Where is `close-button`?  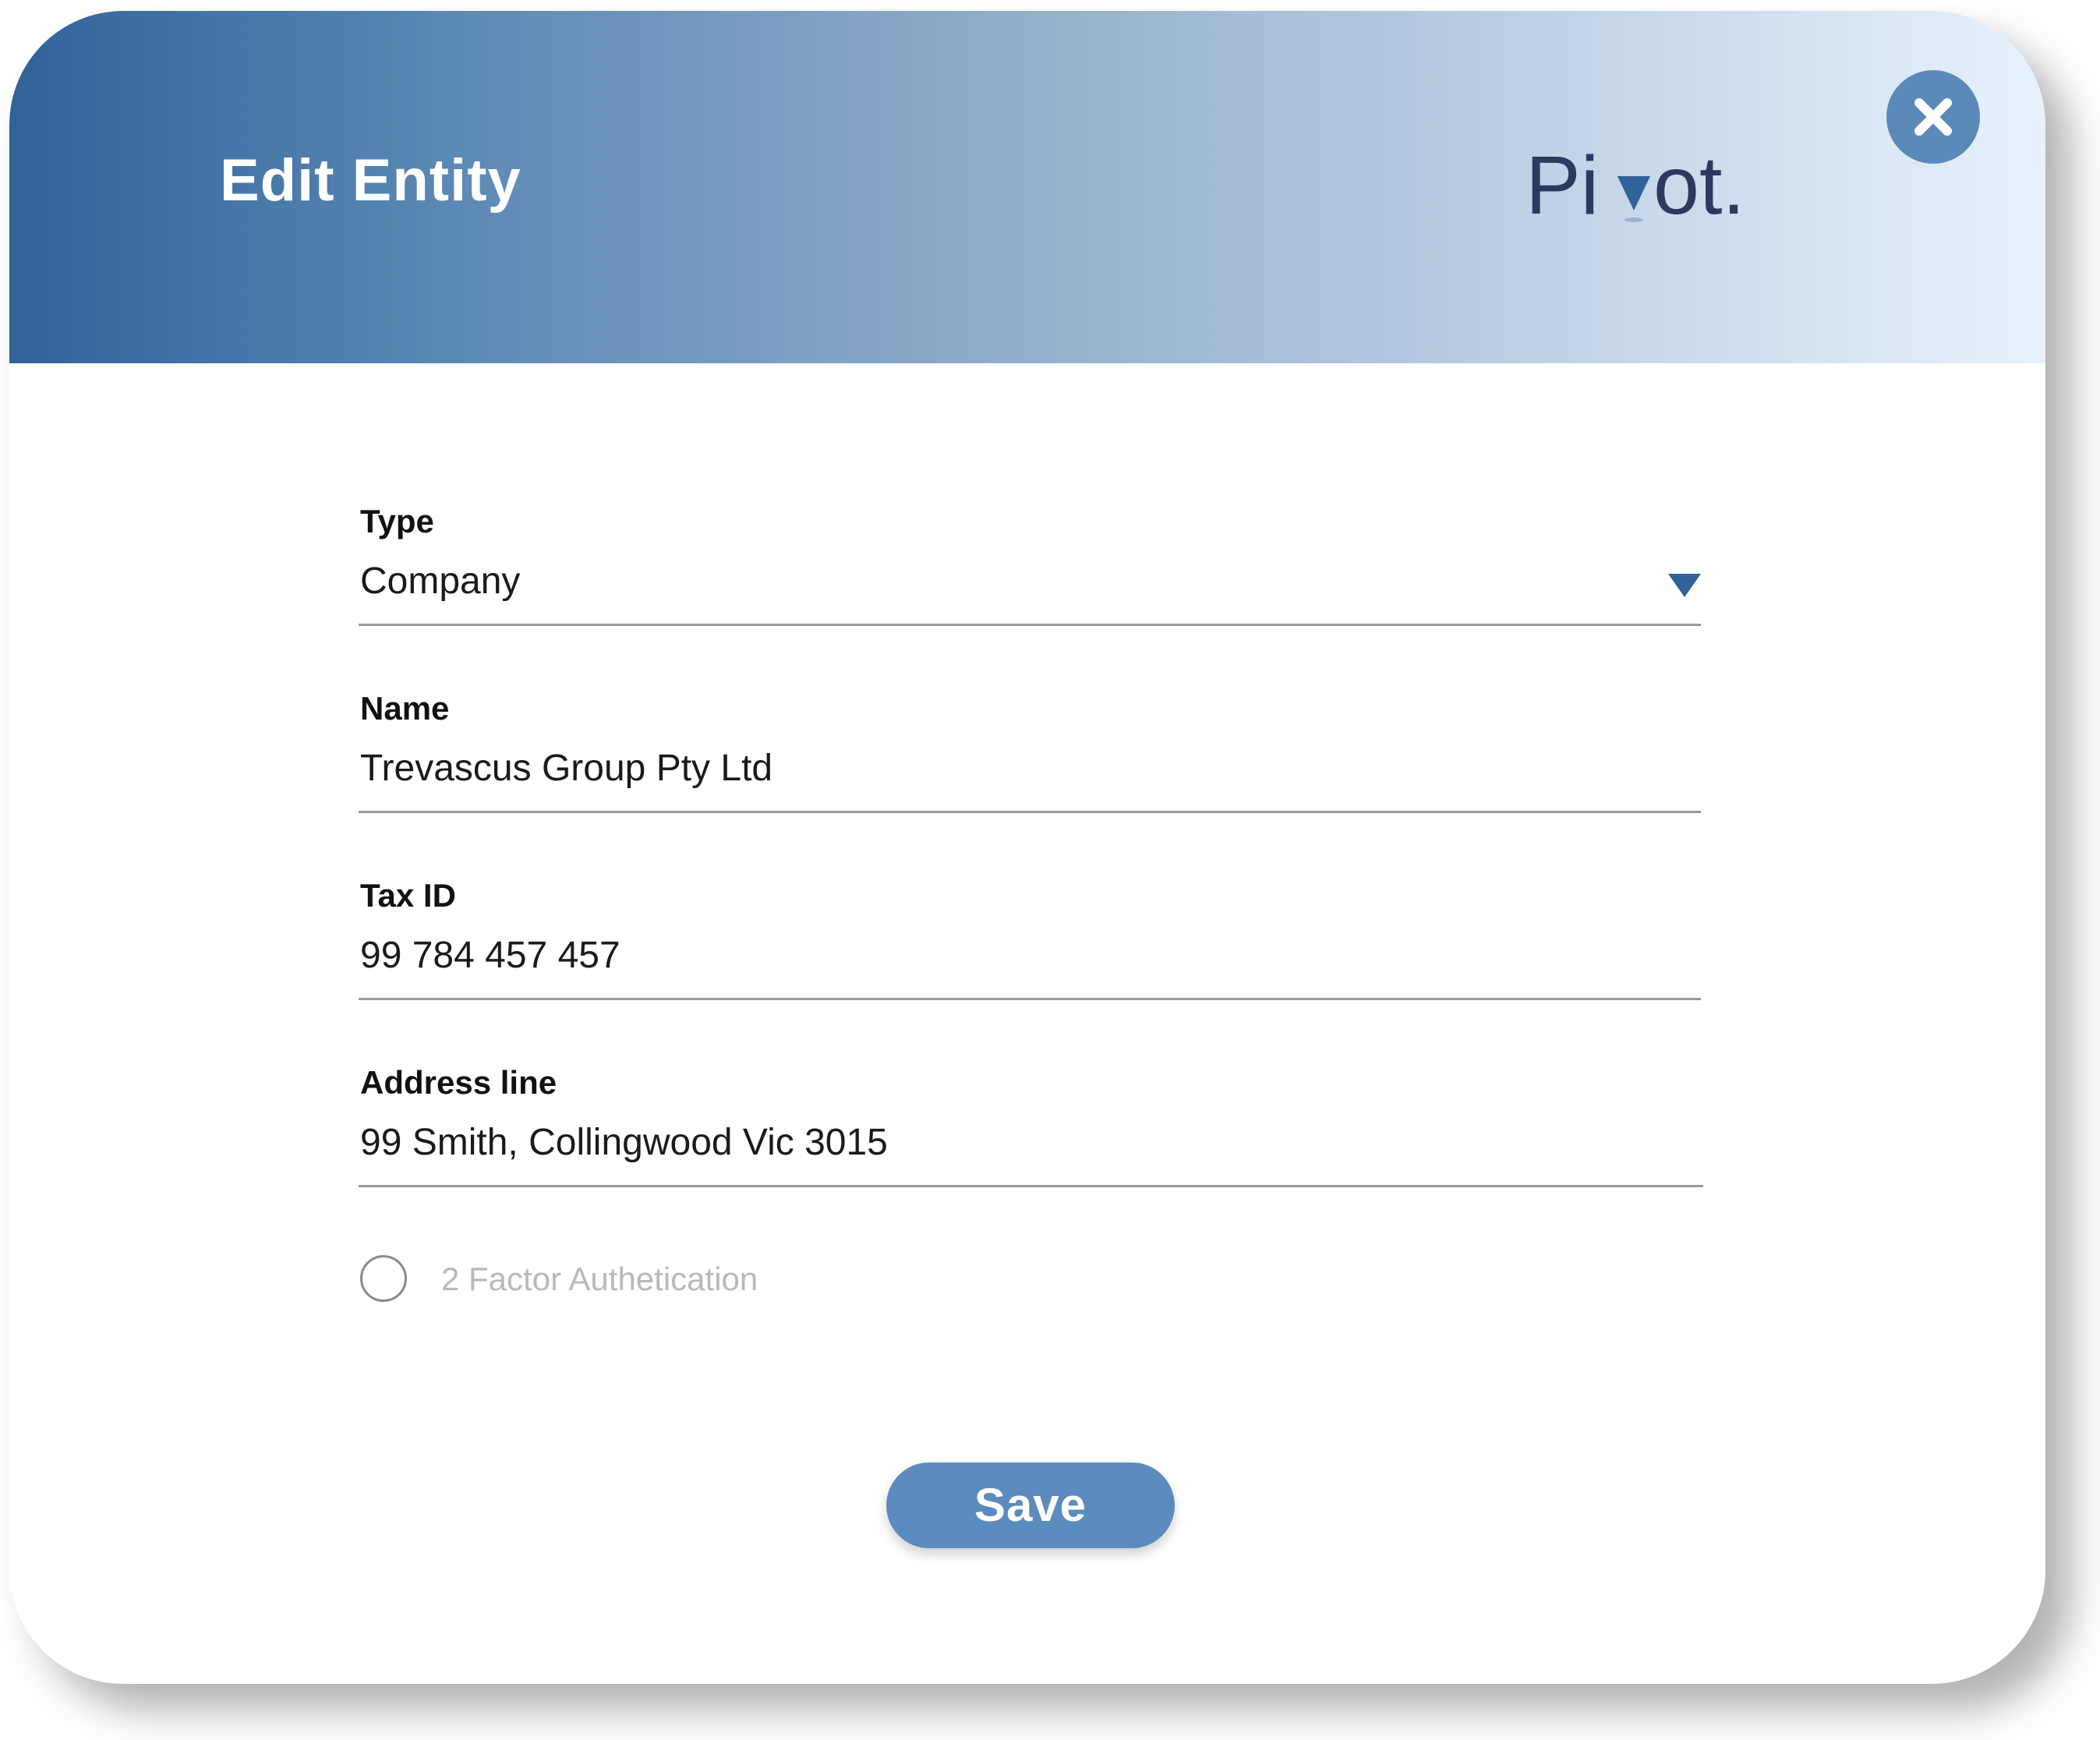 close-button is located at coordinates (1933, 117).